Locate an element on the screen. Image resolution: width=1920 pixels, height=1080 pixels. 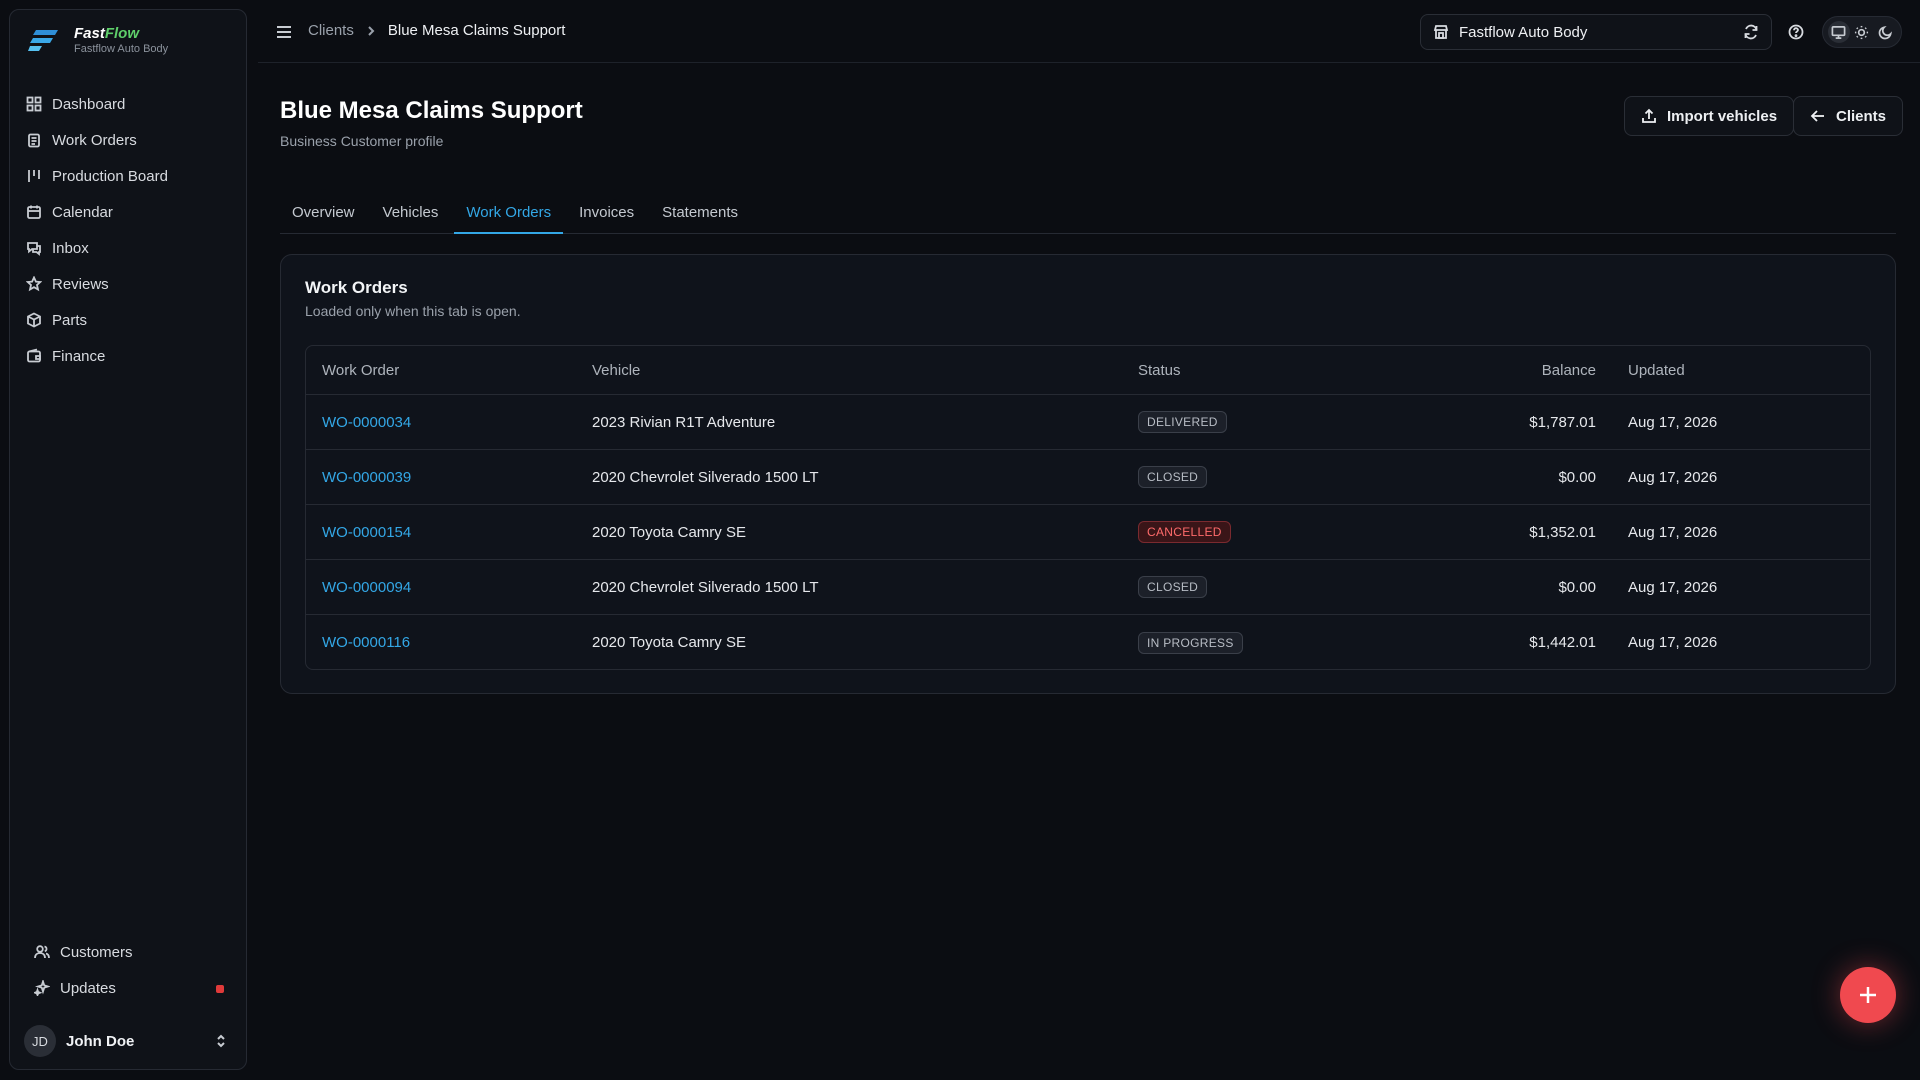
tab-vehicles: Vehicles is located at coordinates (411, 216).